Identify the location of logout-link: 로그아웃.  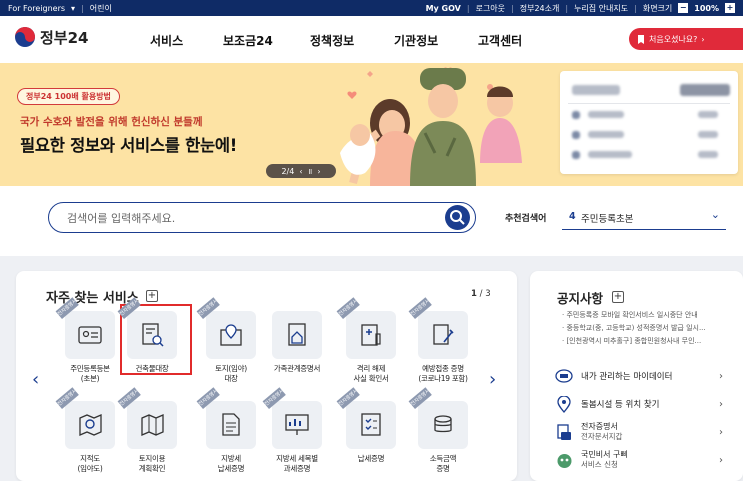
(490, 8).